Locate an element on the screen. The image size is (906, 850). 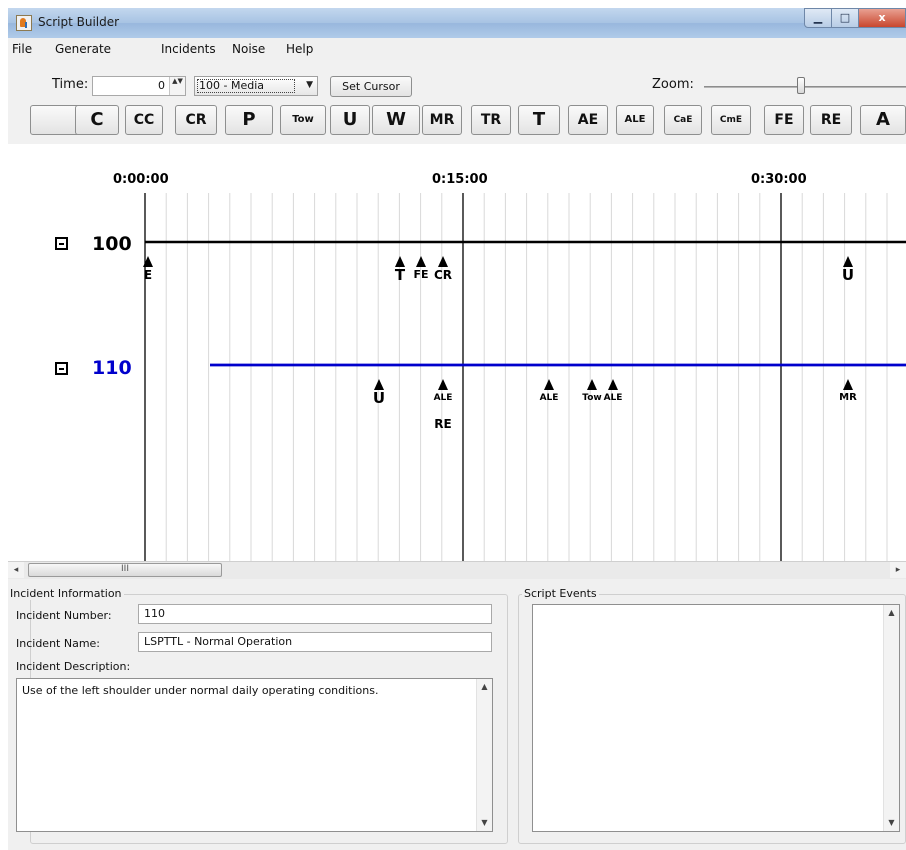
menu-bar: File Generate Incidents Noise Help is located at coordinates (457, 49).